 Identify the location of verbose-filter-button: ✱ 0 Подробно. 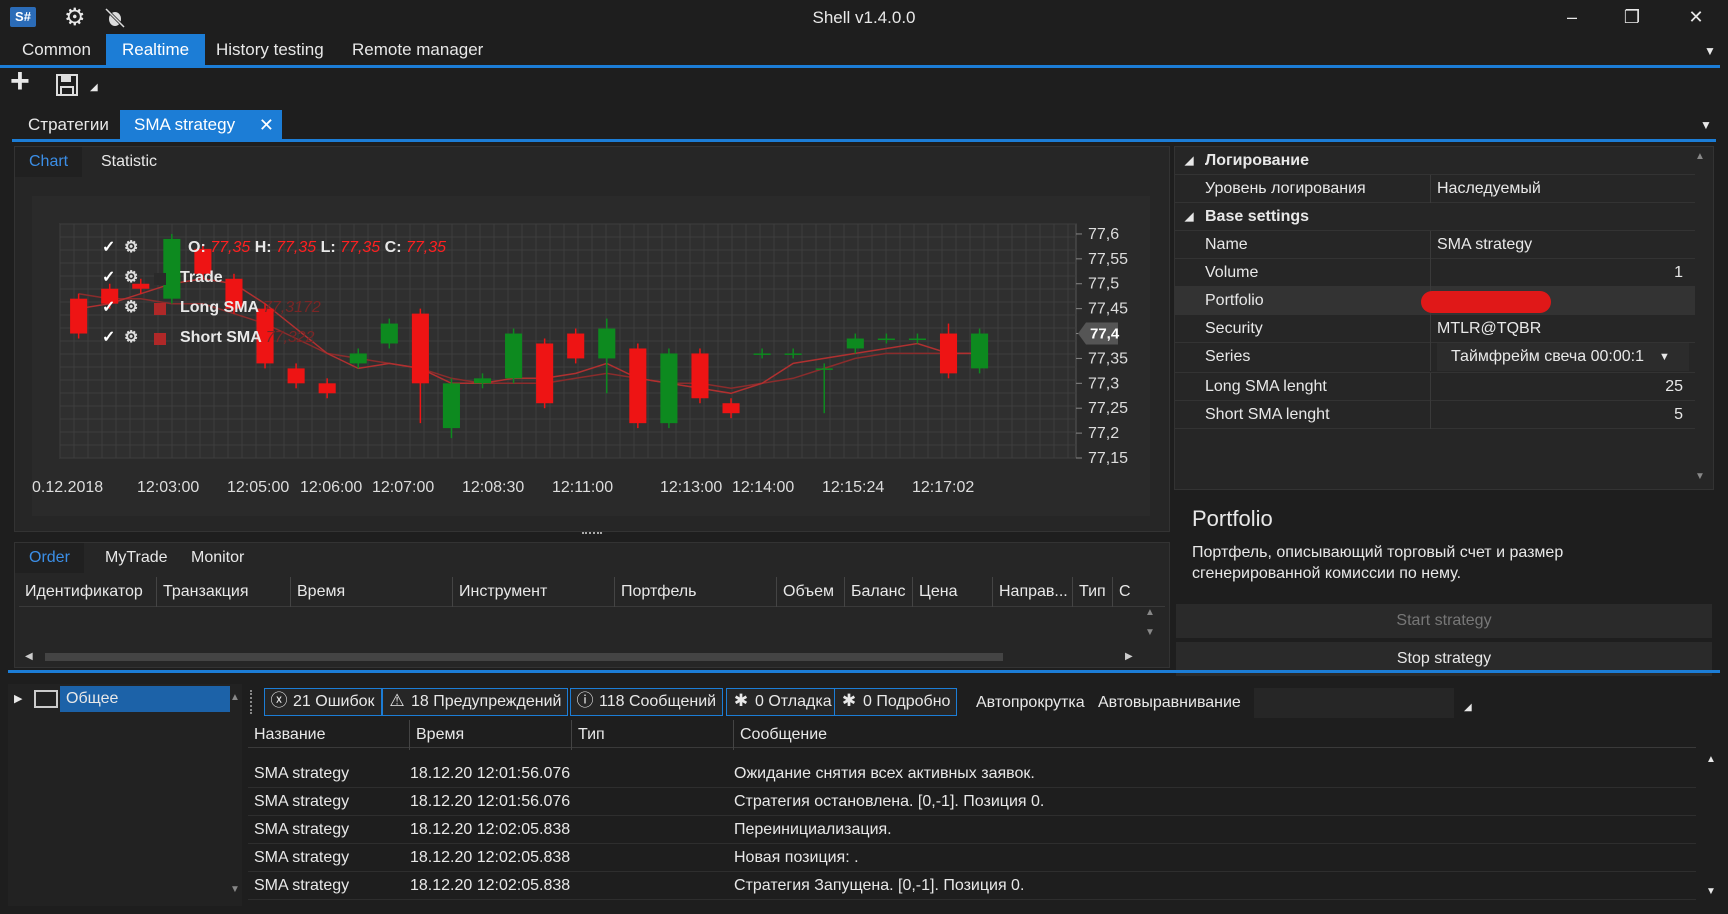
(896, 702).